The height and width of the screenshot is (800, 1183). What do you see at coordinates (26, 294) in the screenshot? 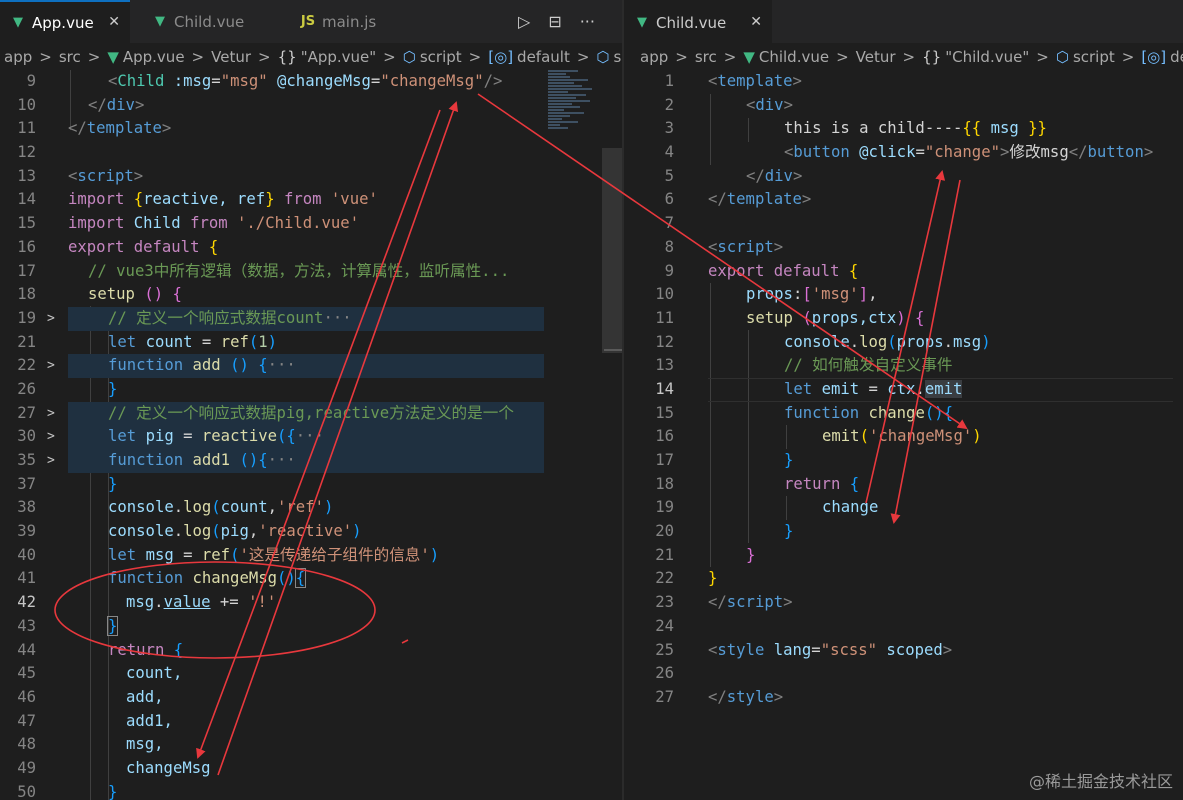
I see `line-number: 18` at bounding box center [26, 294].